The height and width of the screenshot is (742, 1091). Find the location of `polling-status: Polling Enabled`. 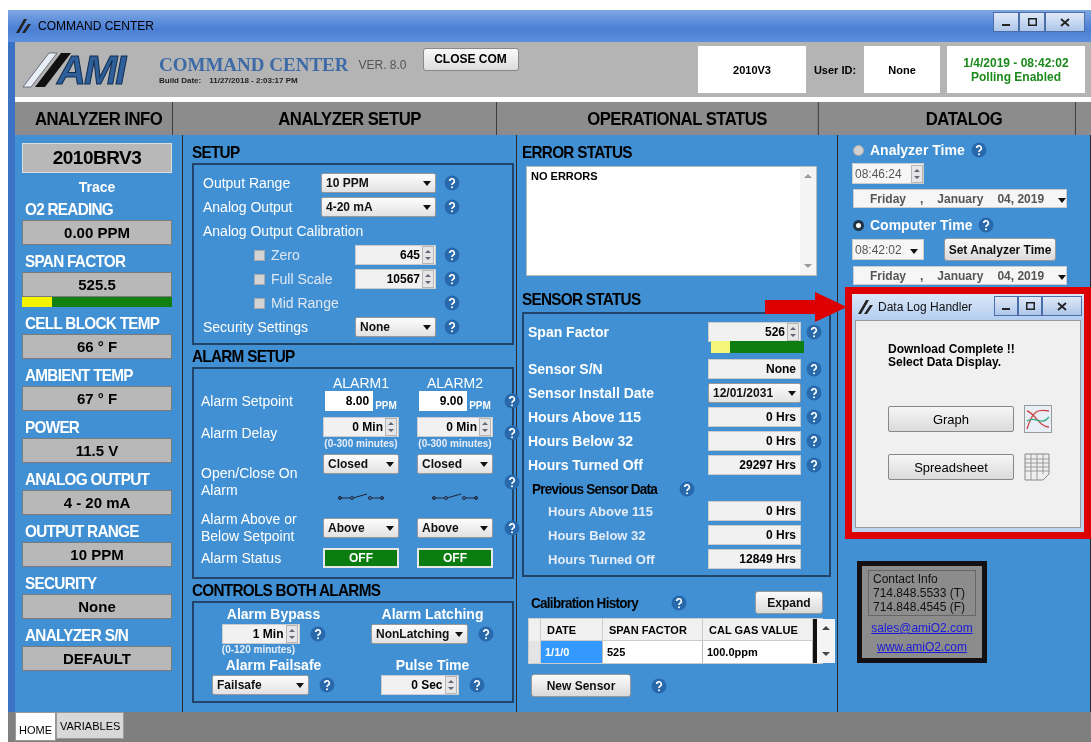

polling-status: Polling Enabled is located at coordinates (1016, 76).